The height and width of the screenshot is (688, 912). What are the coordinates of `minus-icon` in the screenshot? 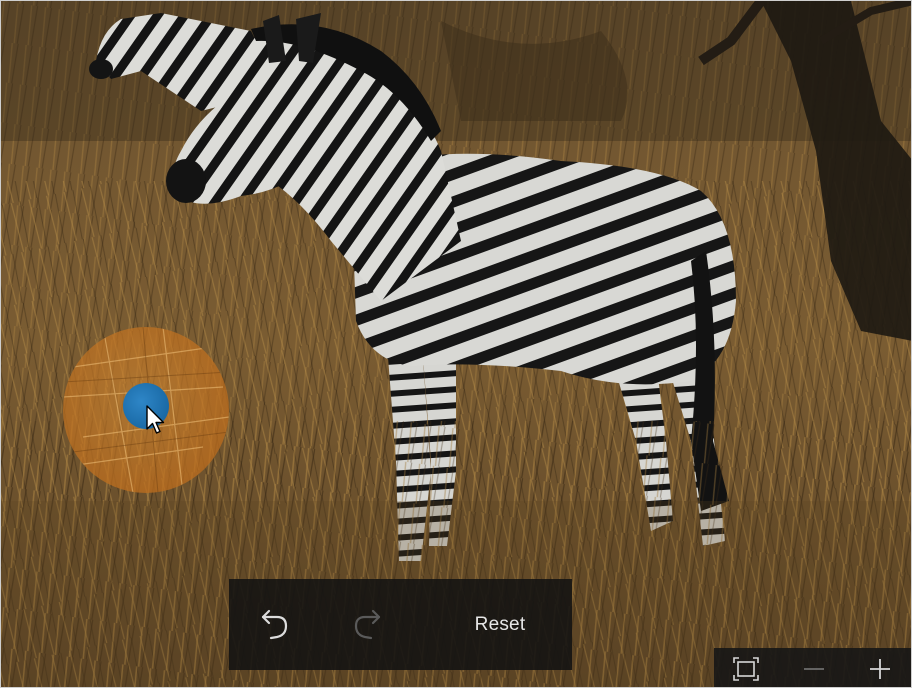 It's located at (814, 668).